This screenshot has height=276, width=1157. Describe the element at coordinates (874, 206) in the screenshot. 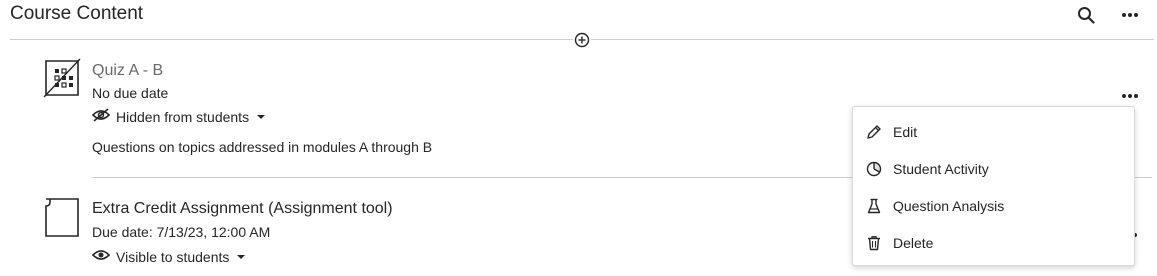

I see `flask-icon` at that location.